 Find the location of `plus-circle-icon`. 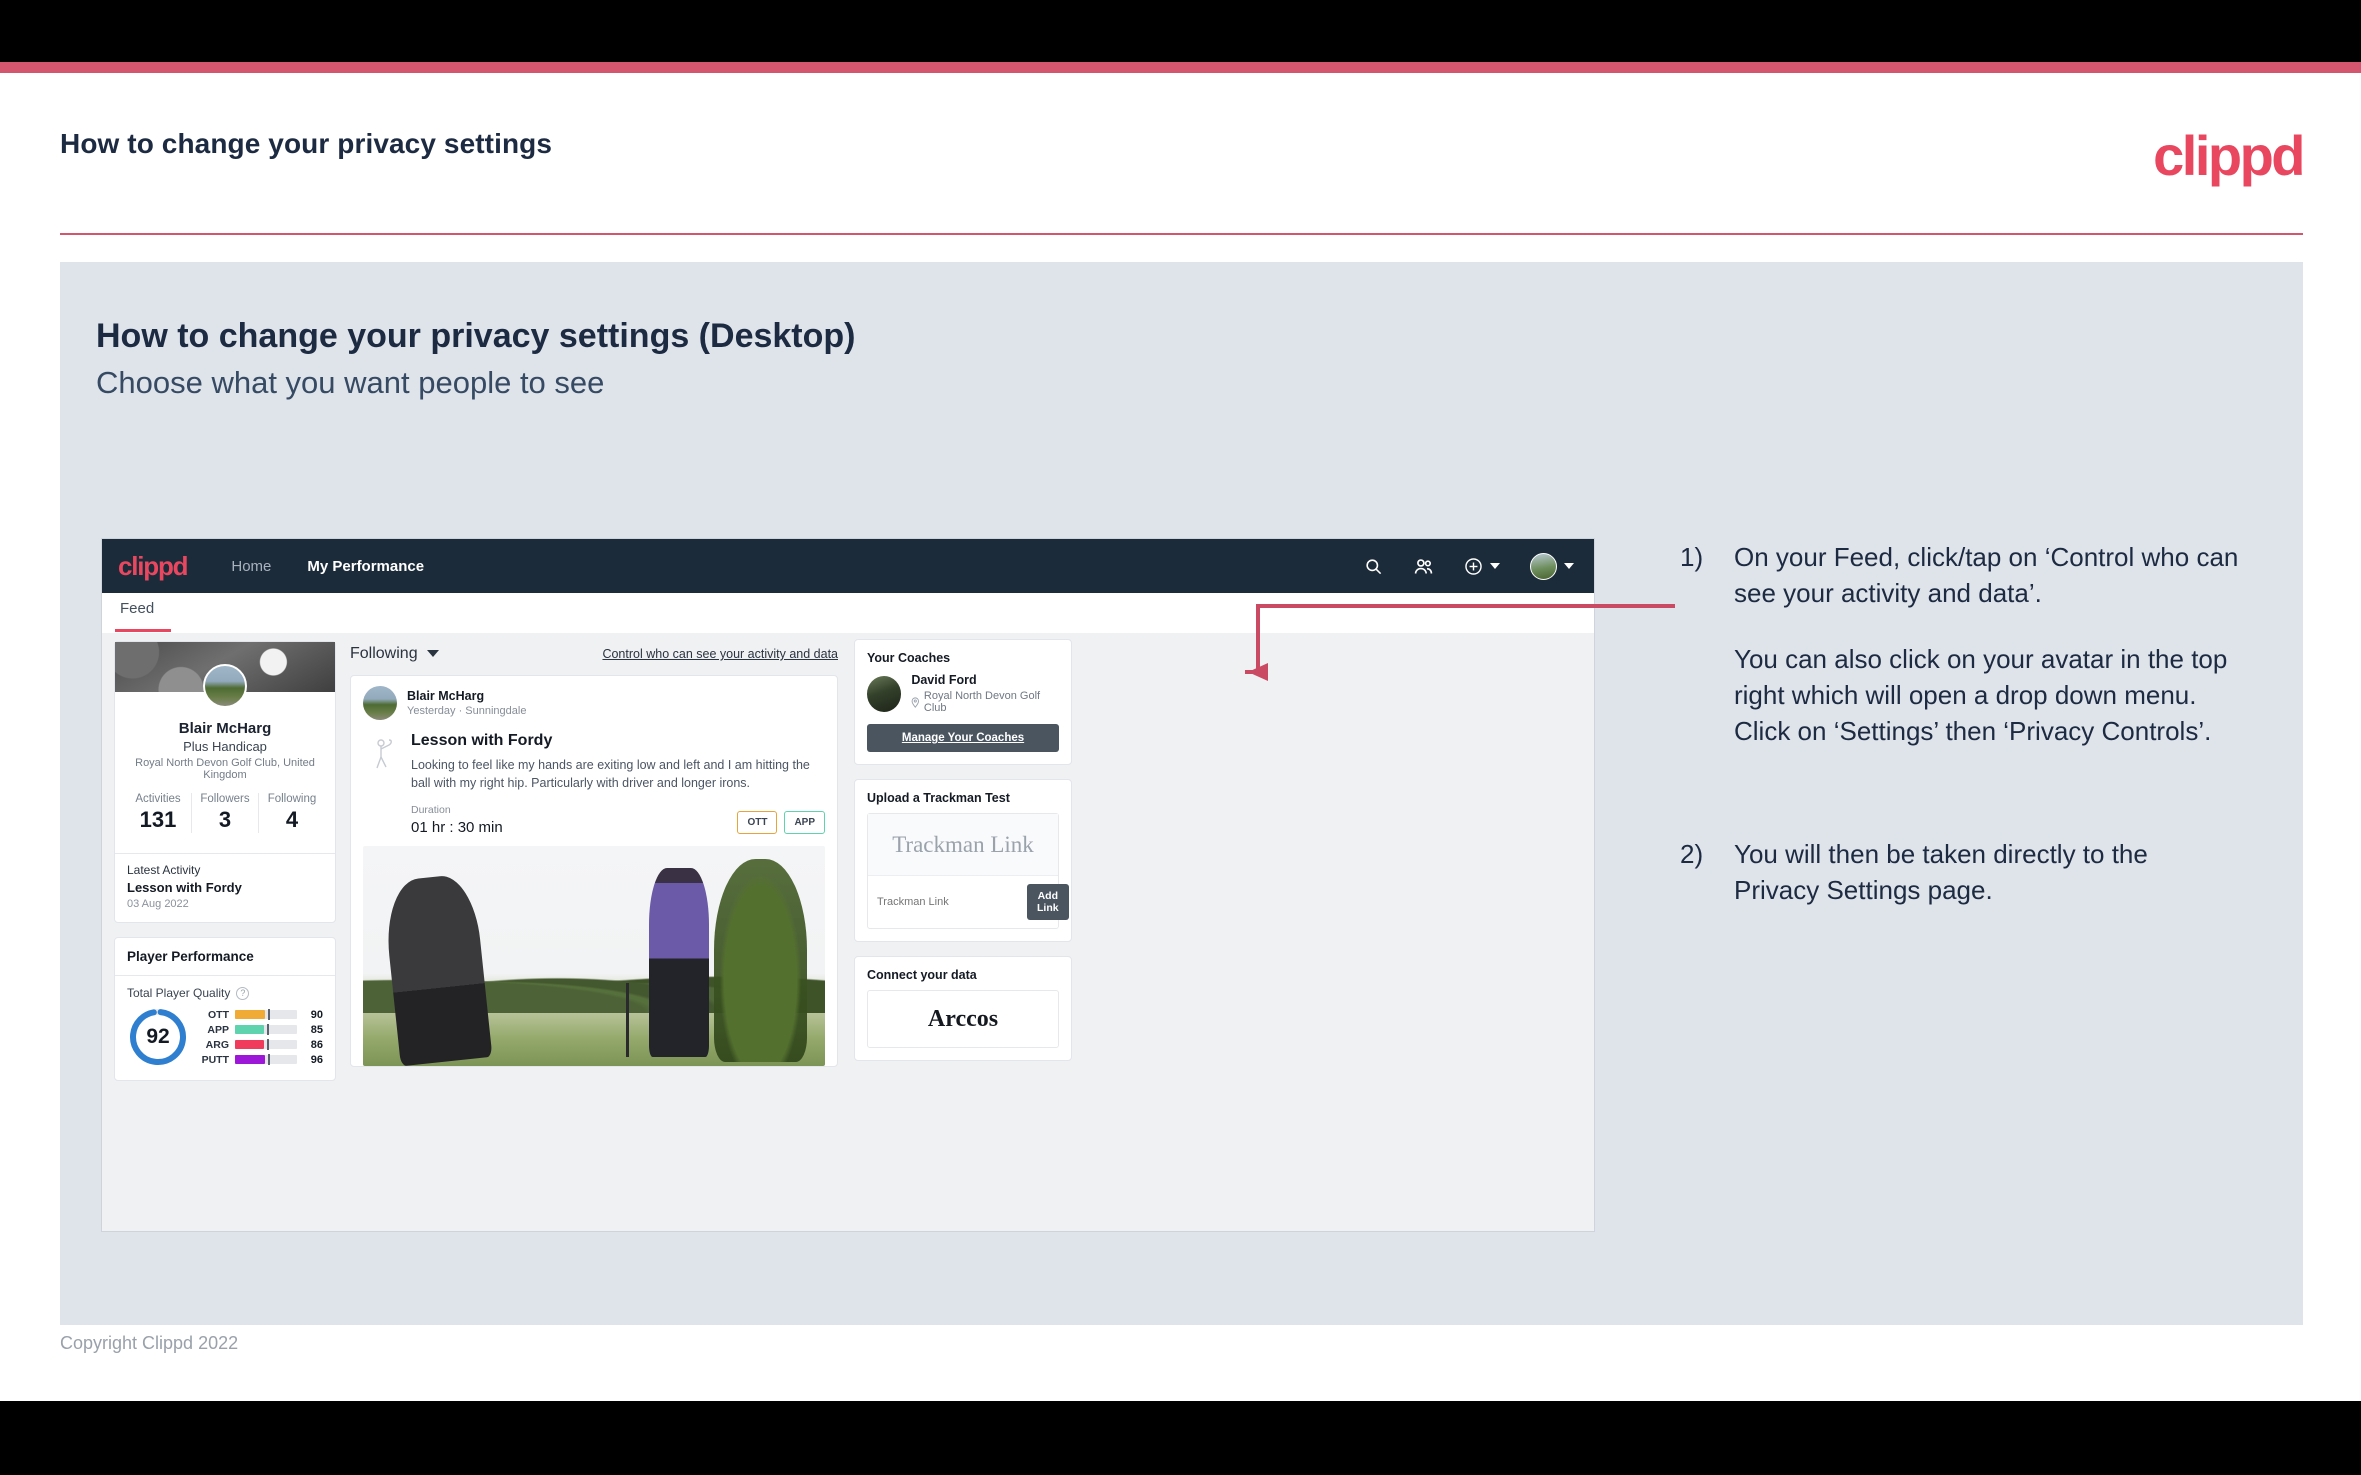

plus-circle-icon is located at coordinates (1482, 566).